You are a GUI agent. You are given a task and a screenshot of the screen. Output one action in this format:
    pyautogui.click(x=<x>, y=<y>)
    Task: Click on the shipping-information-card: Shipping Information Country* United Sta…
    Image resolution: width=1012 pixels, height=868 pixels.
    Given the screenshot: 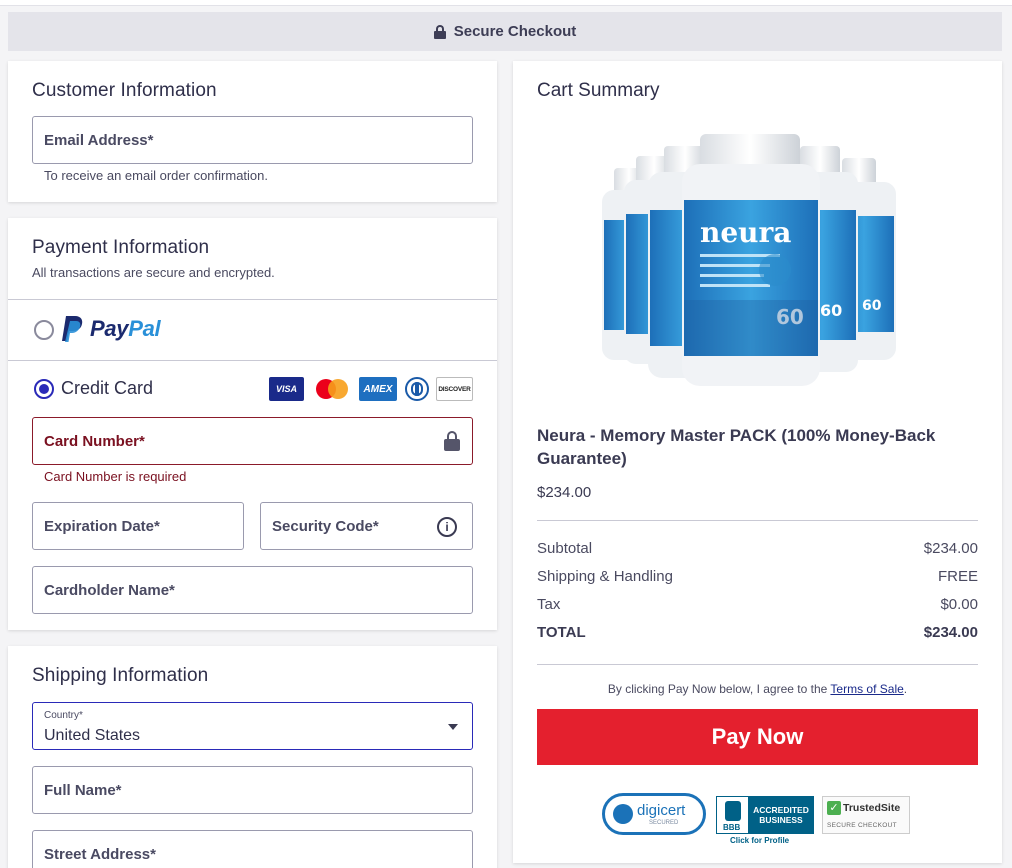 What is the action you would take?
    pyautogui.click(x=252, y=757)
    